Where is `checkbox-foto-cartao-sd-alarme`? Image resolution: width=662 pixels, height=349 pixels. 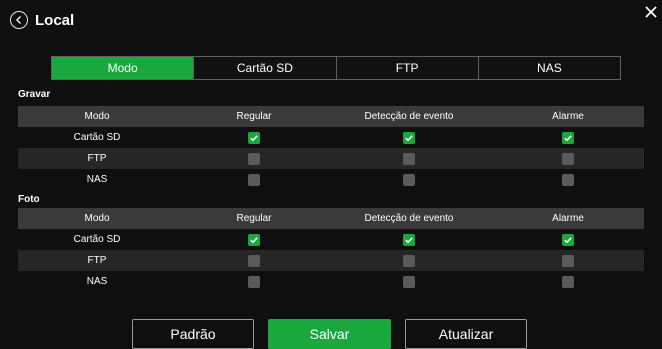 checkbox-foto-cartao-sd-alarme is located at coordinates (568, 239).